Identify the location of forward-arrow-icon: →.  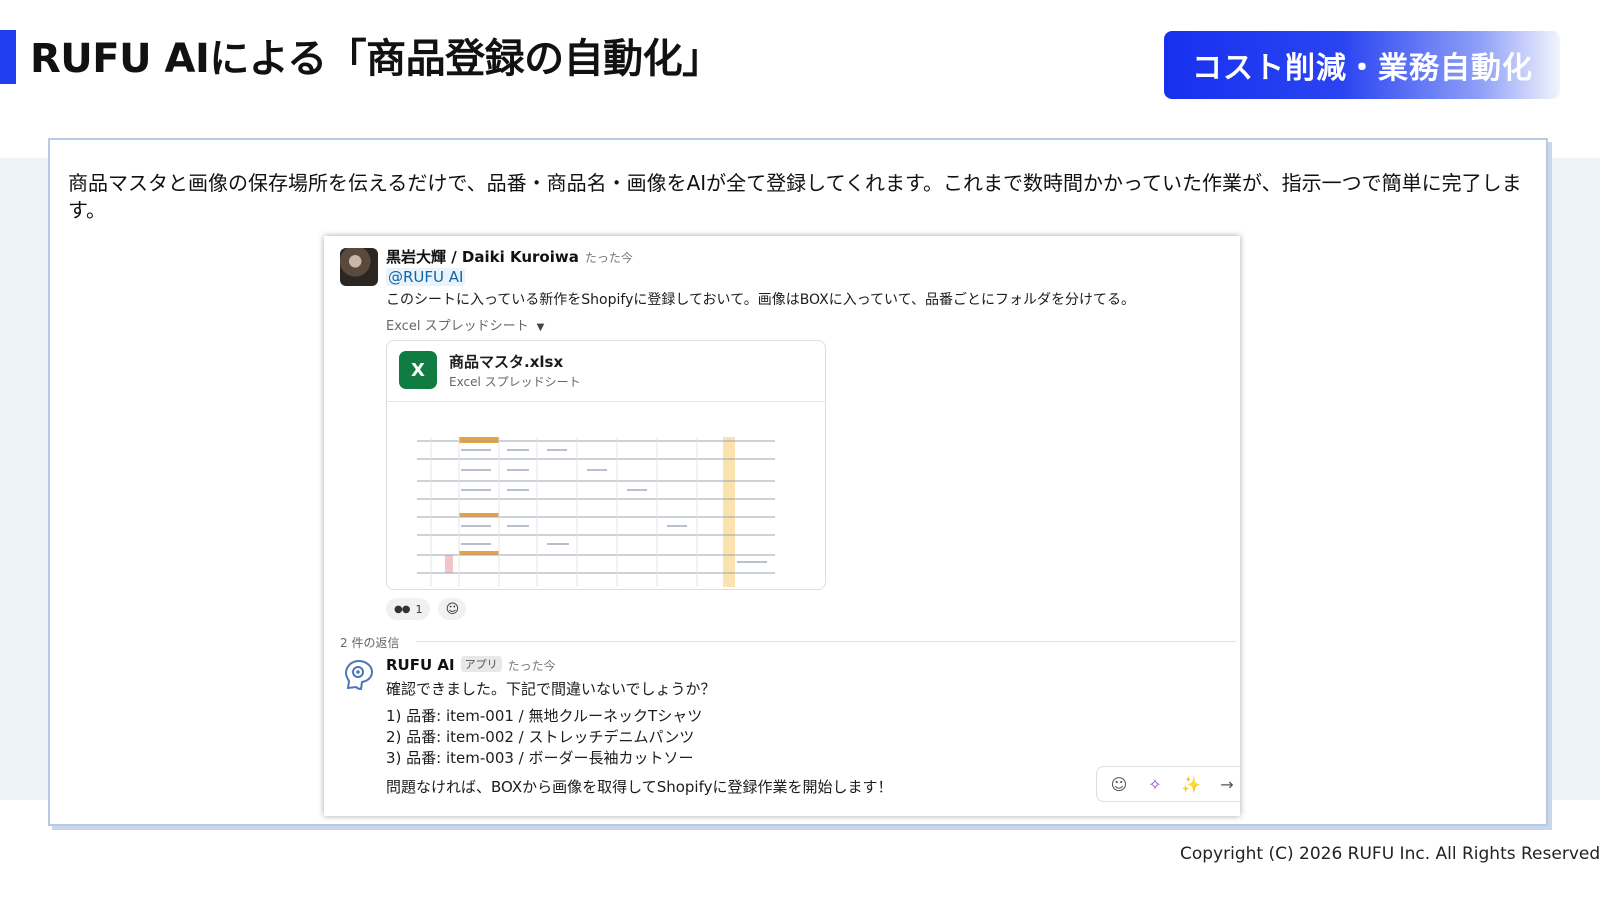
(1227, 784).